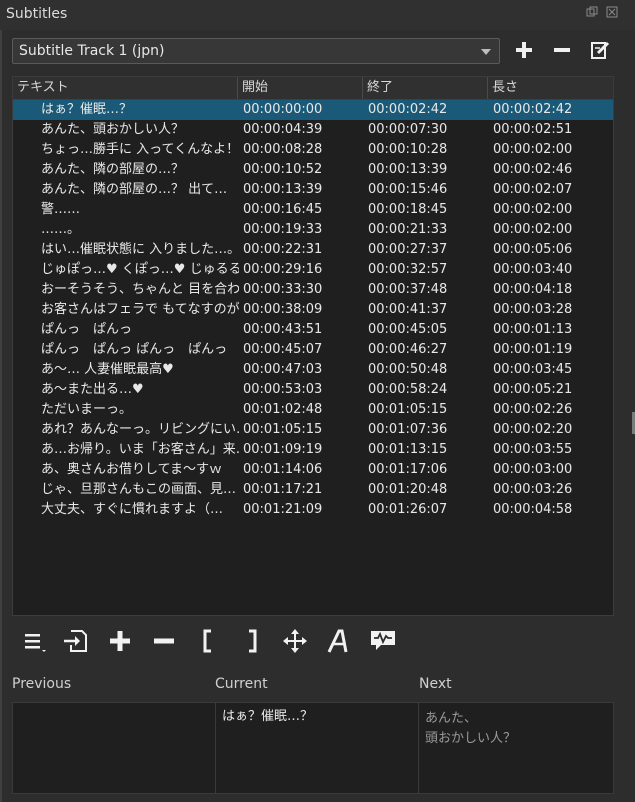  I want to click on duration-cell: 00:00:02:46, so click(533, 169).